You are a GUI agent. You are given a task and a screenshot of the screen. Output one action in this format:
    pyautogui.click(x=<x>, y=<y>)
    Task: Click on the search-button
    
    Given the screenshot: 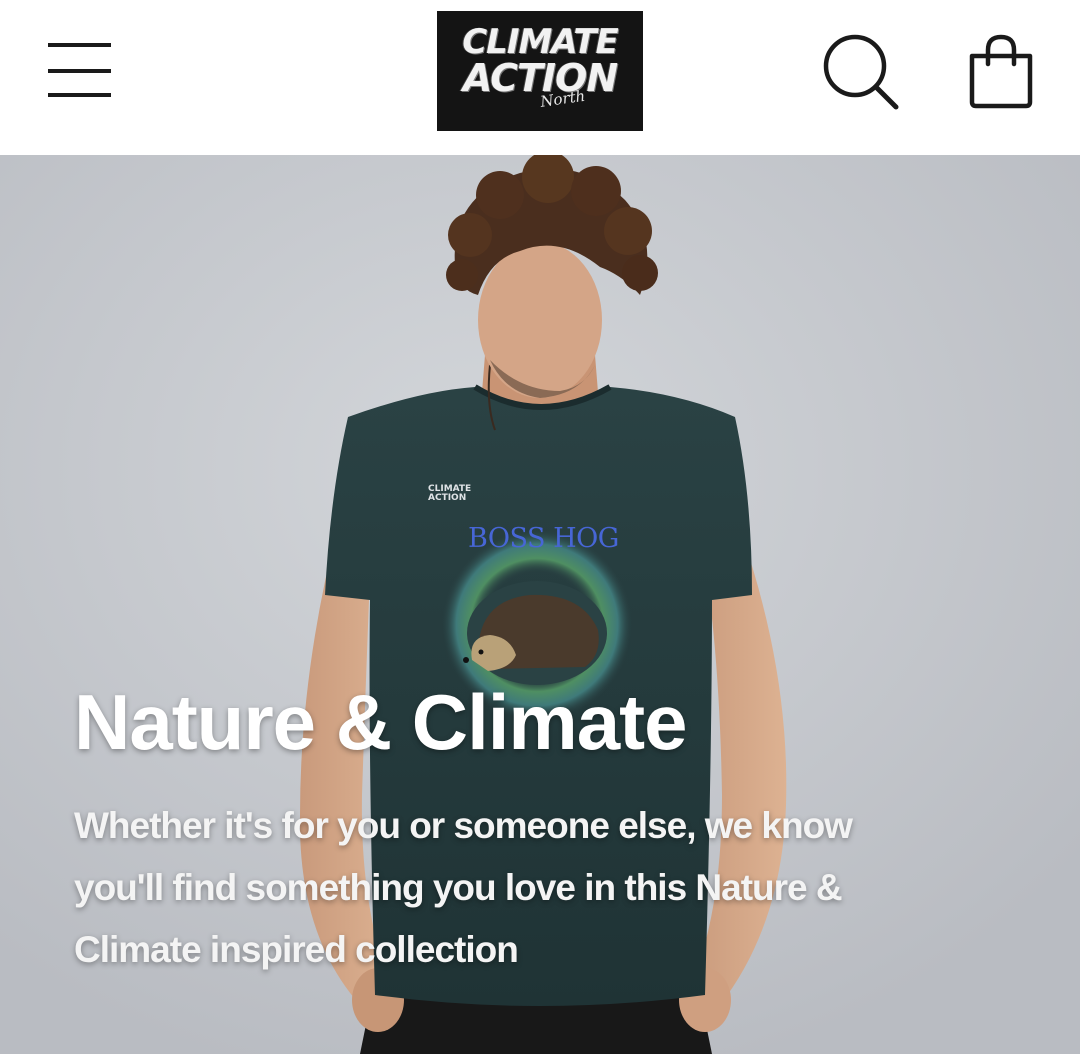 What is the action you would take?
    pyautogui.click(x=861, y=71)
    